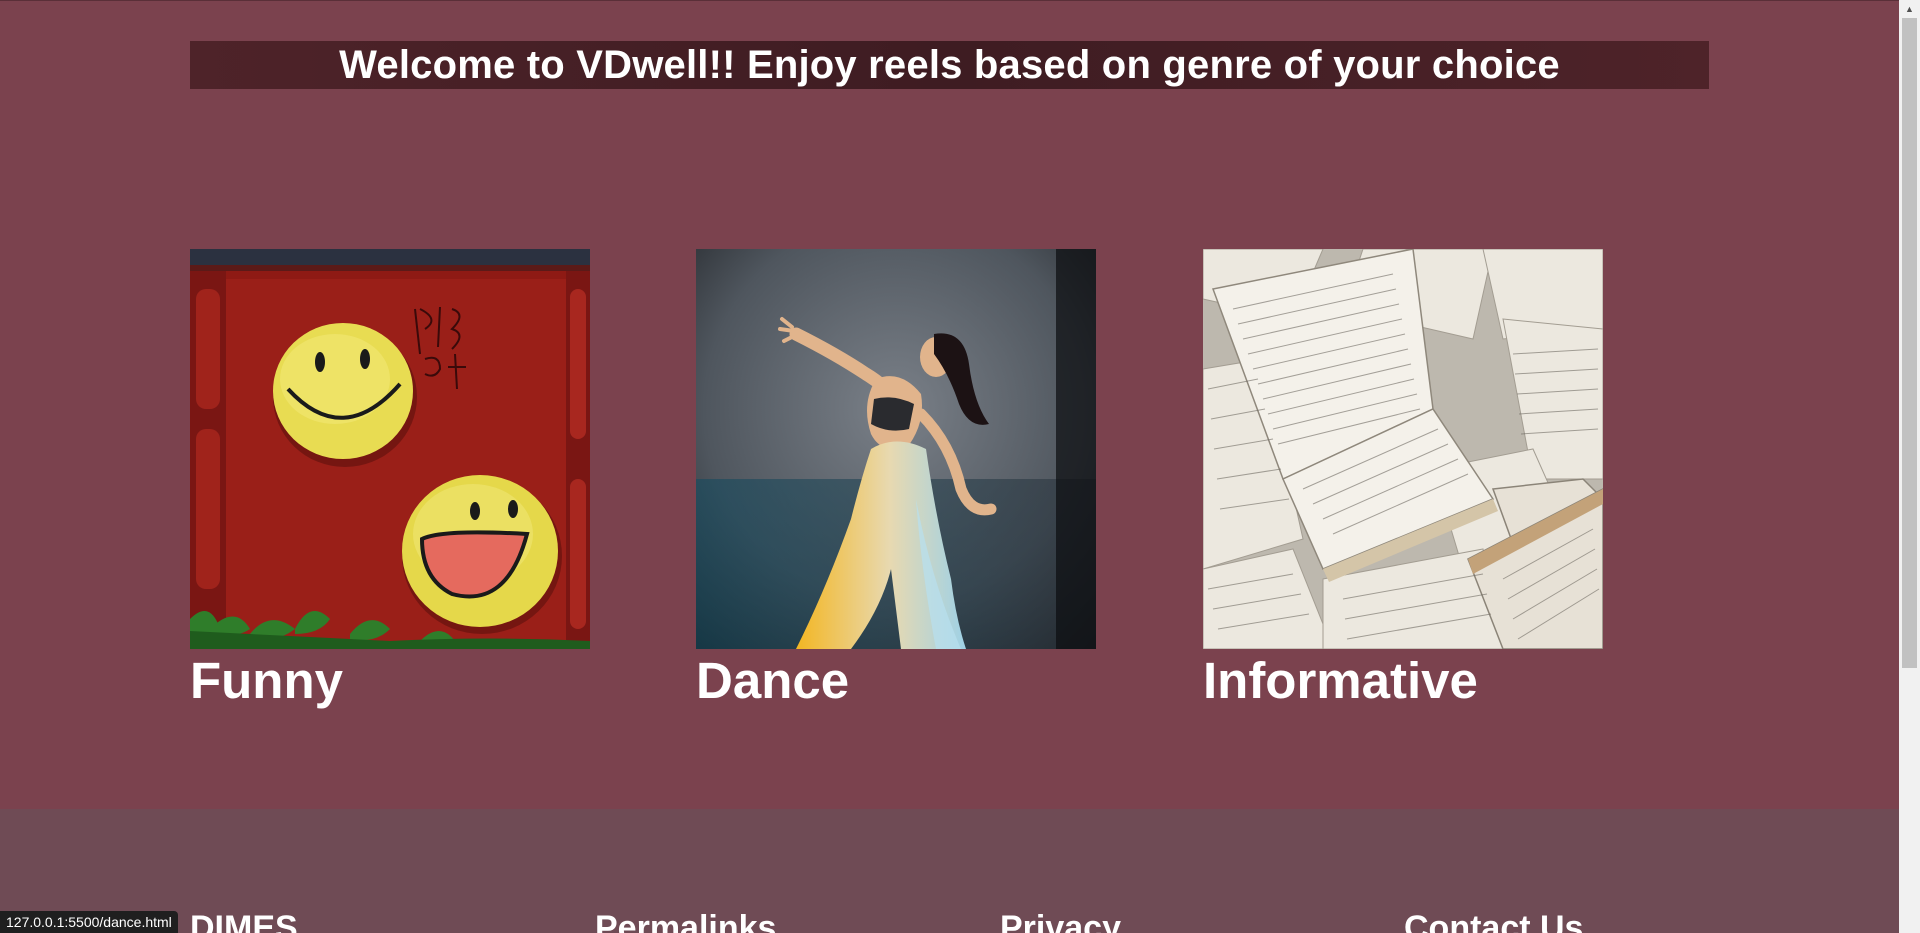 This screenshot has height=933, width=1920. I want to click on link-preview-status: 127.0.0.1:5500/dance.html, so click(89, 922).